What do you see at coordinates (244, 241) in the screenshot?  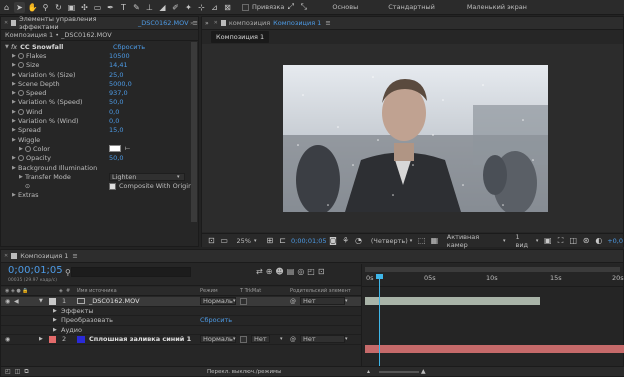 I see `zoom-dropdown: 25%` at bounding box center [244, 241].